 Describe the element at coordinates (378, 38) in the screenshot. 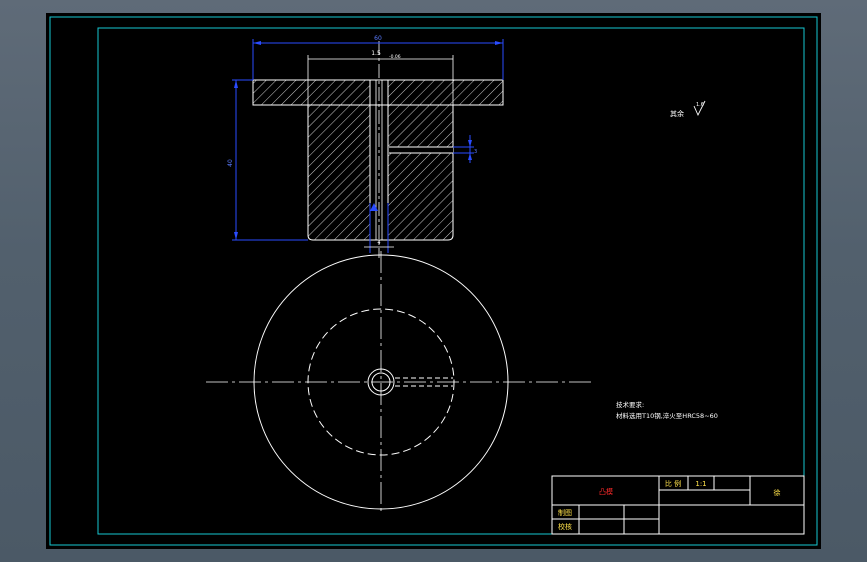

I see `dim-overall-width: 60` at that location.